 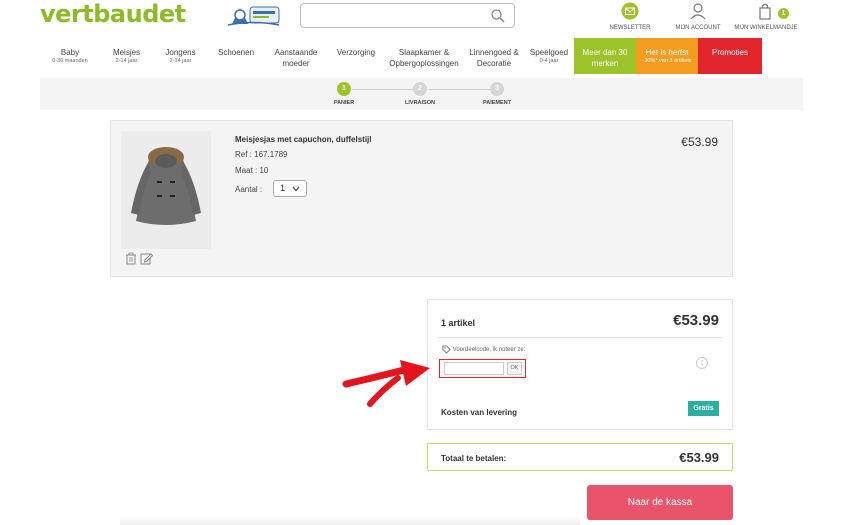 I want to click on nav-promoties: Promoties, so click(x=730, y=56).